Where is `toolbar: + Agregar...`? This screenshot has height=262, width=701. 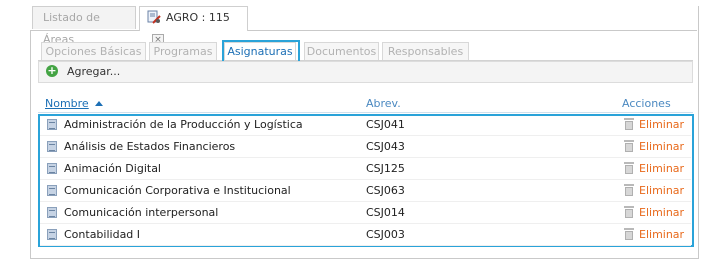
toolbar: + Agregar... is located at coordinates (365, 72).